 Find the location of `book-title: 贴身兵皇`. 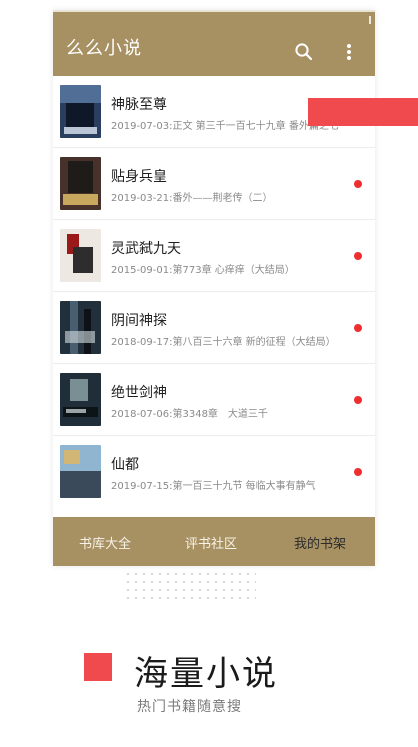

book-title: 贴身兵皇 is located at coordinates (139, 177).